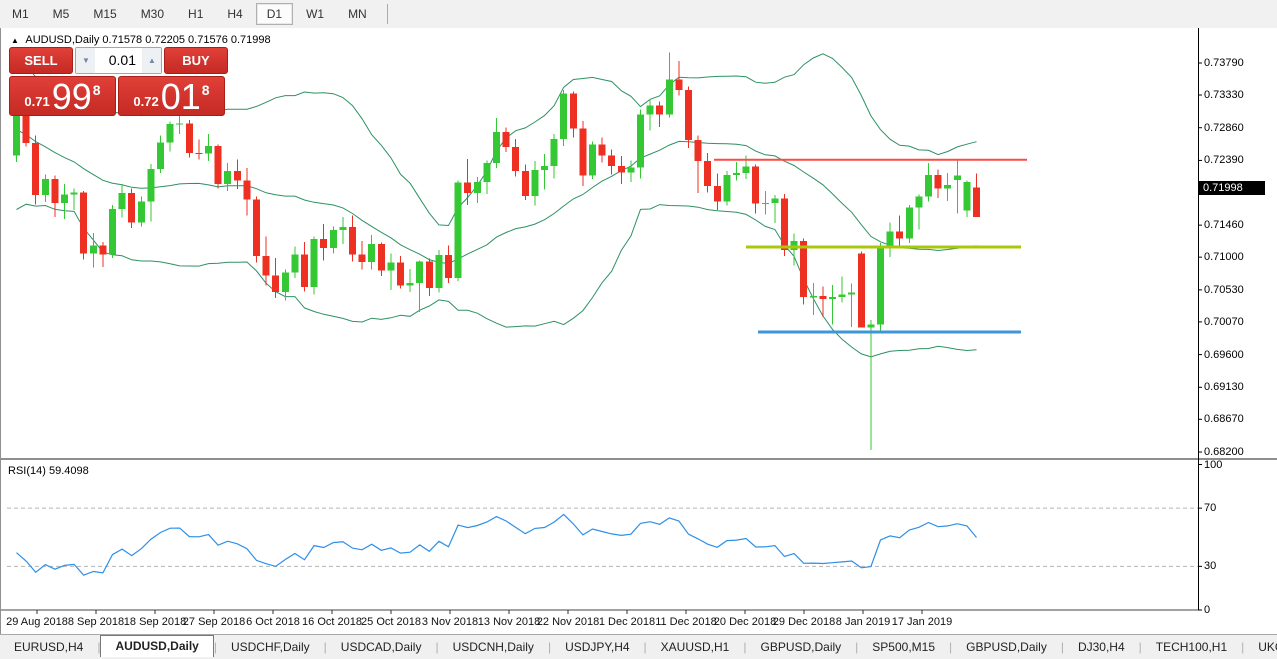 The image size is (1277, 659). What do you see at coordinates (15, 40) in the screenshot?
I see `collapse-triangle-icon: ▲` at bounding box center [15, 40].